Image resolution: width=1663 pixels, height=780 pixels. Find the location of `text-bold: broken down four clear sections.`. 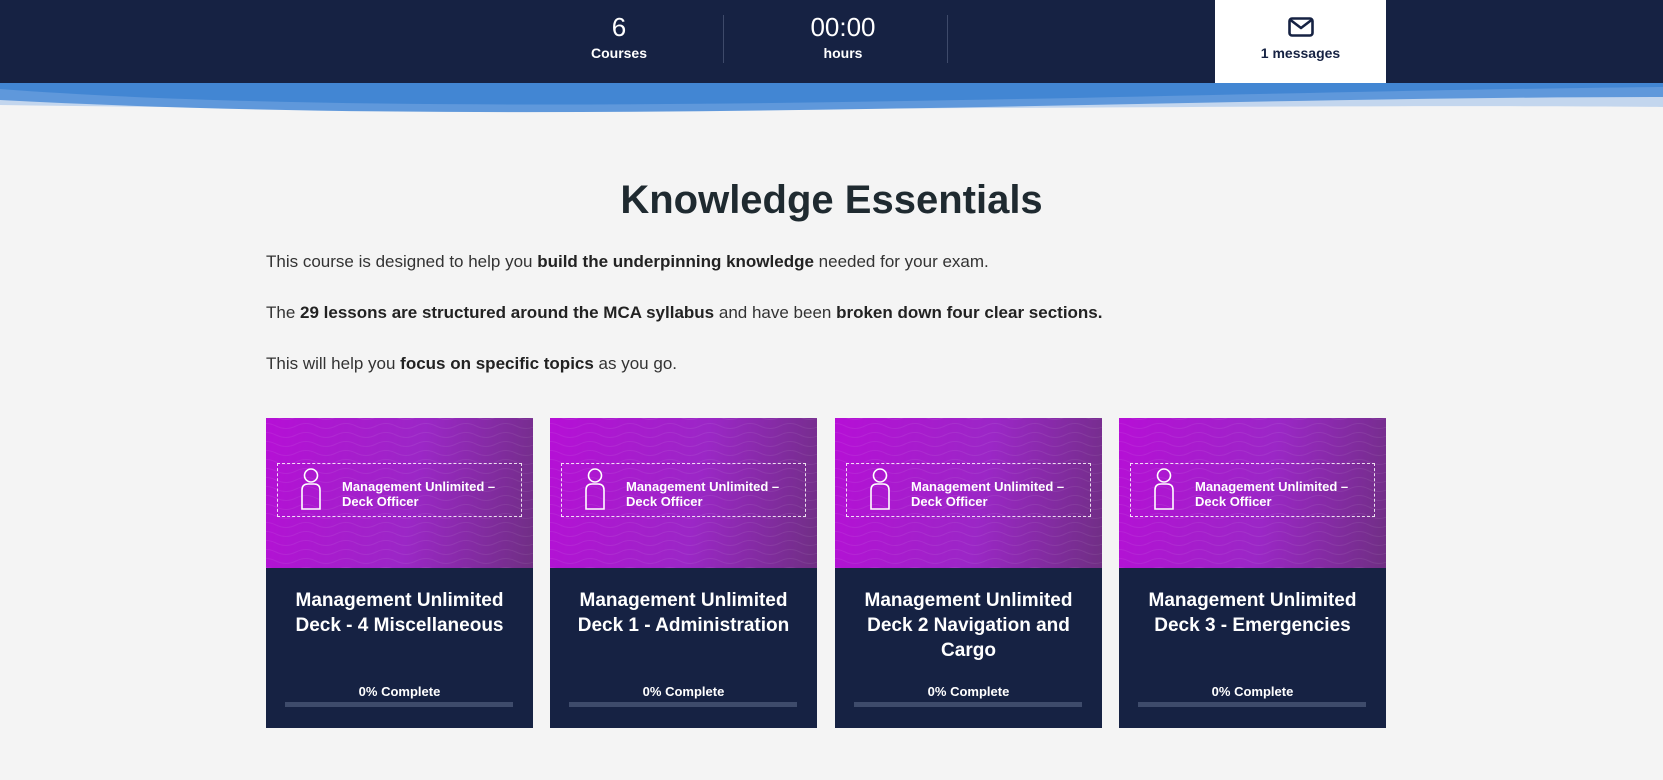

text-bold: broken down four clear sections. is located at coordinates (969, 312).